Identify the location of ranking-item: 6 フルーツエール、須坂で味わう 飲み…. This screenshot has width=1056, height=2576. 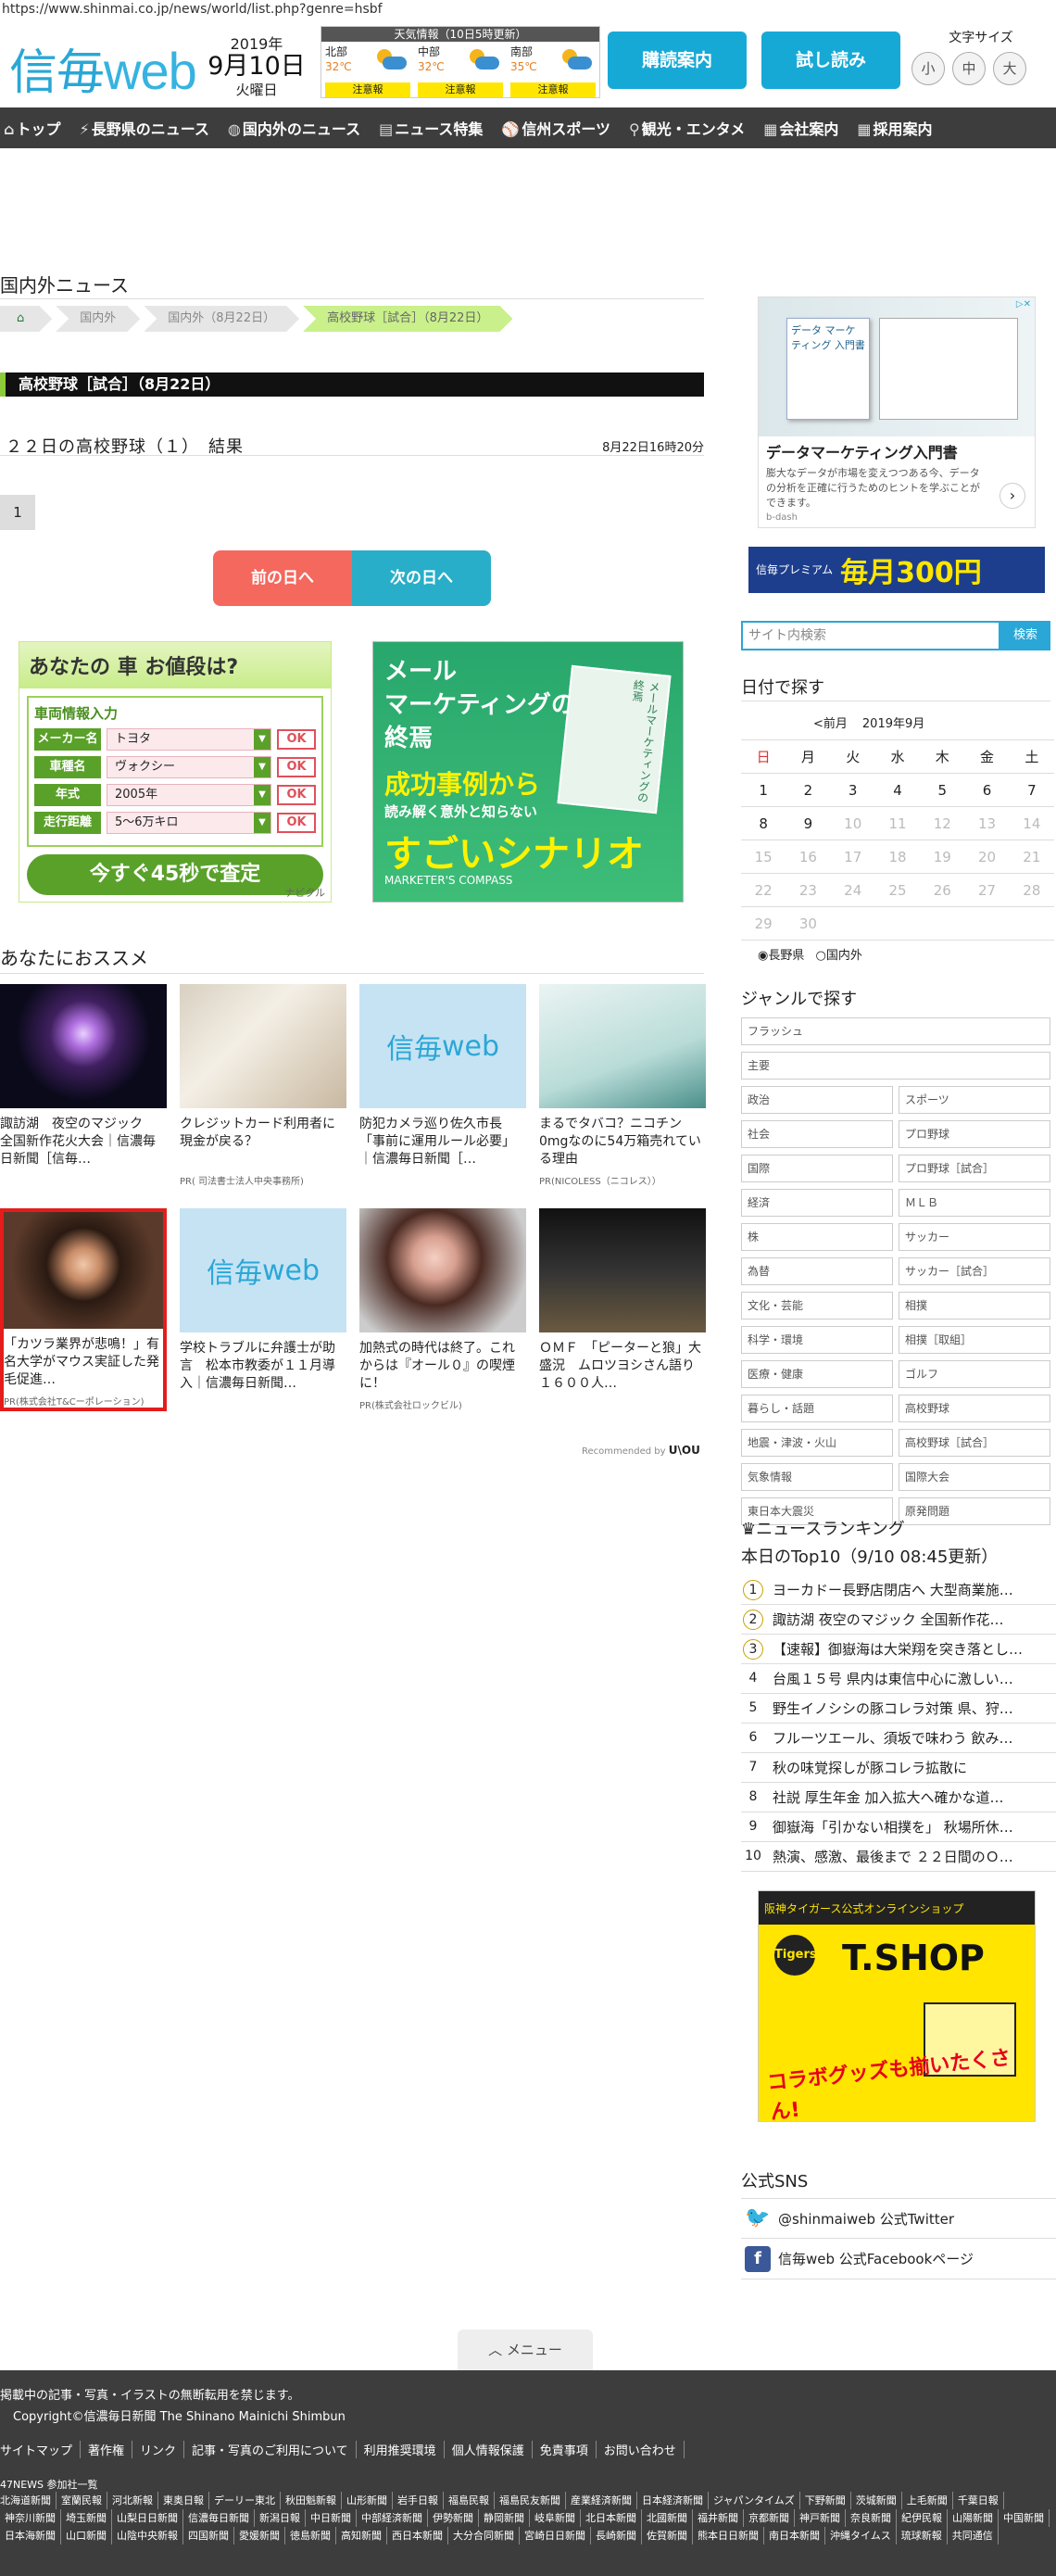
(899, 1739).